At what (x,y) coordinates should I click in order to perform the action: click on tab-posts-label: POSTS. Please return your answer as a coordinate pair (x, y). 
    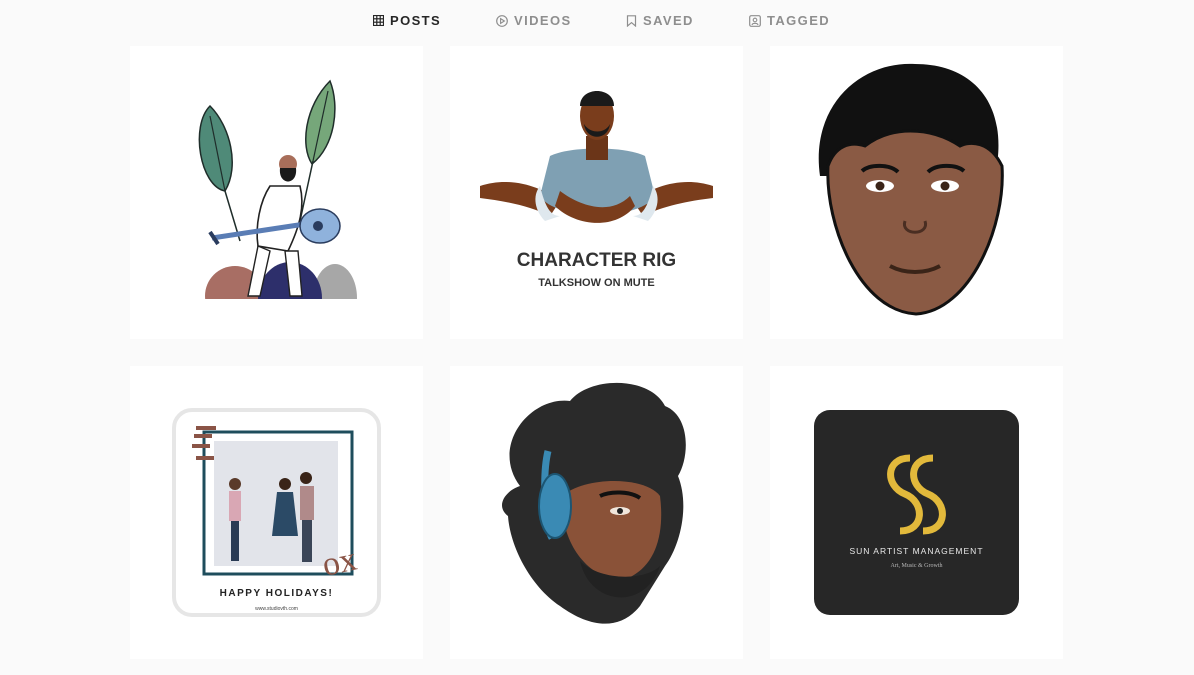
    Looking at the image, I should click on (416, 20).